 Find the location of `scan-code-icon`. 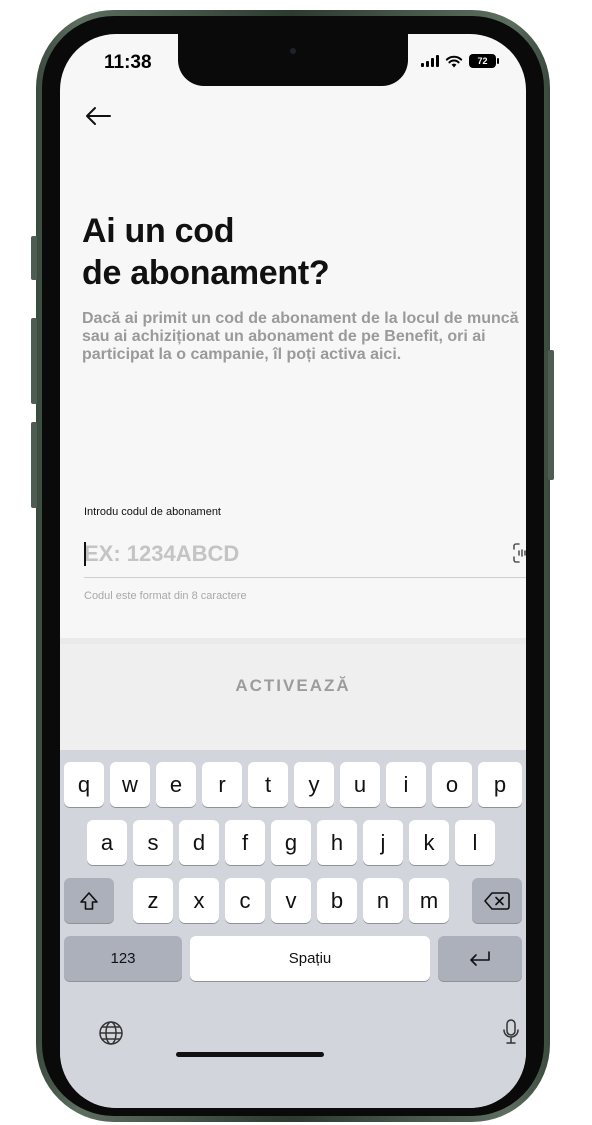

scan-code-icon is located at coordinates (519, 553).